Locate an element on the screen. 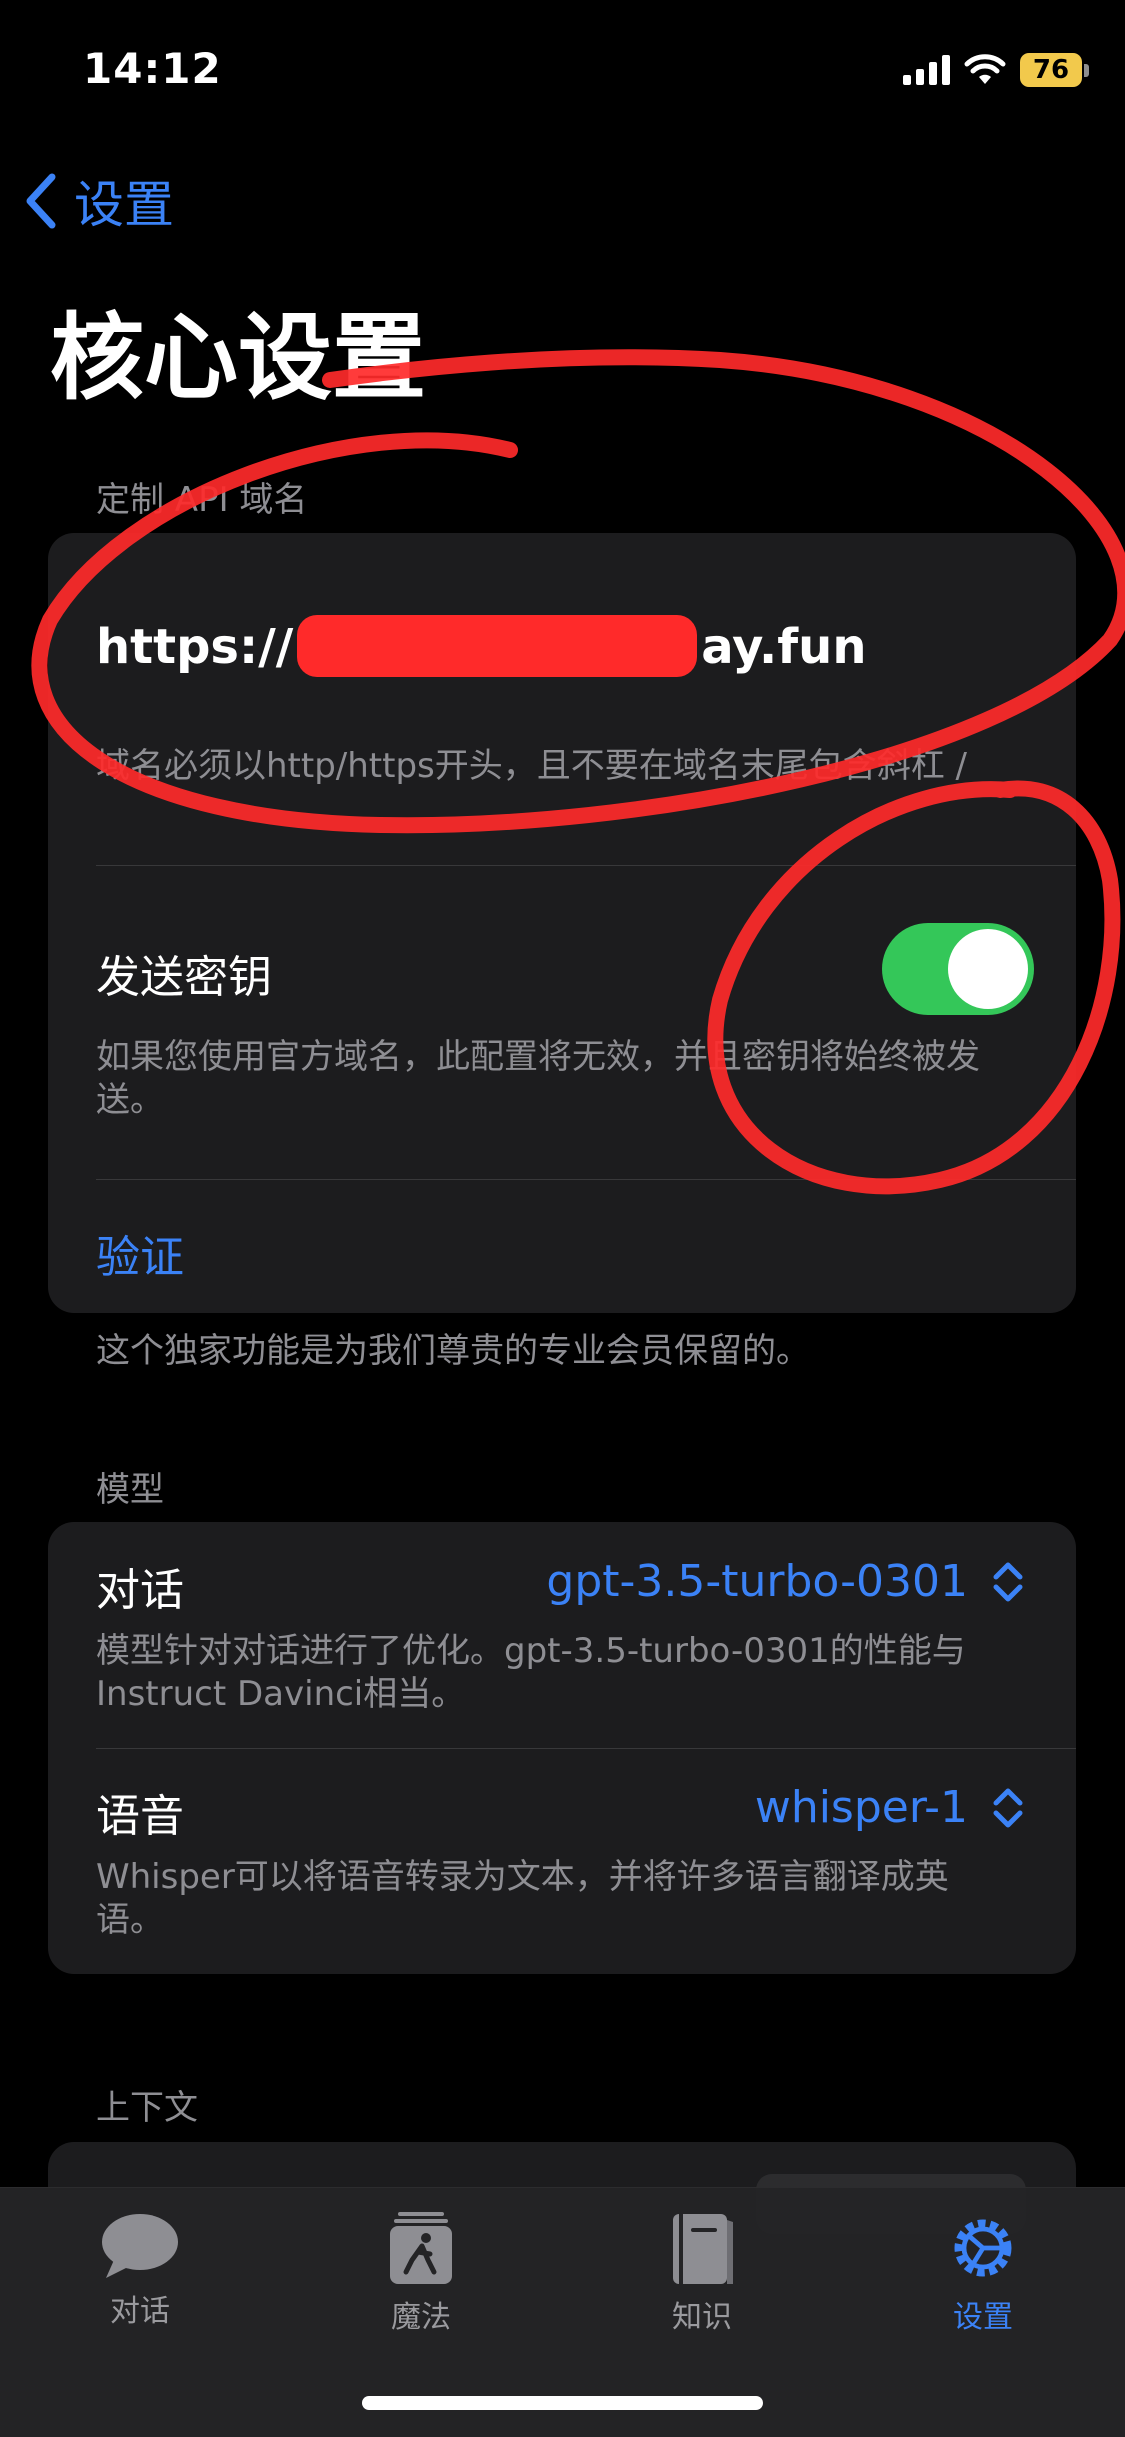 This screenshot has width=1125, height=2437. domain-prefix: https:// is located at coordinates (195, 647).